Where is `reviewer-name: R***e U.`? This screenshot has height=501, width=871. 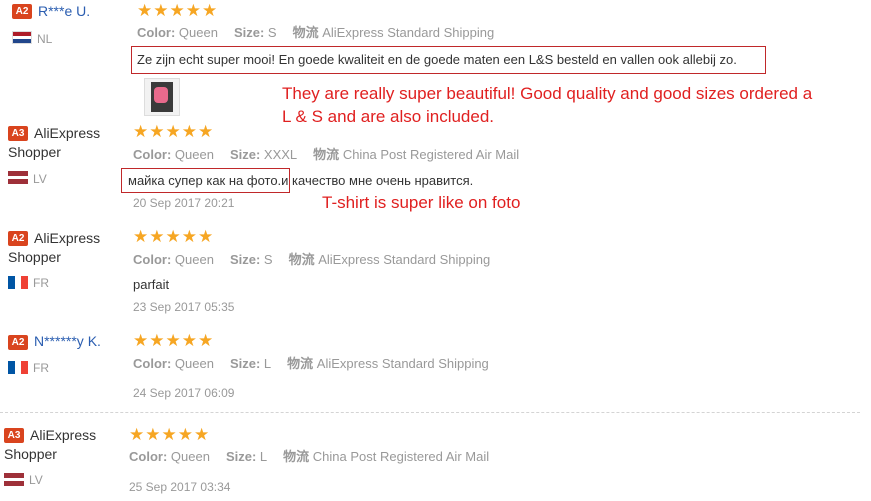
reviewer-name: R***e U. is located at coordinates (64, 11).